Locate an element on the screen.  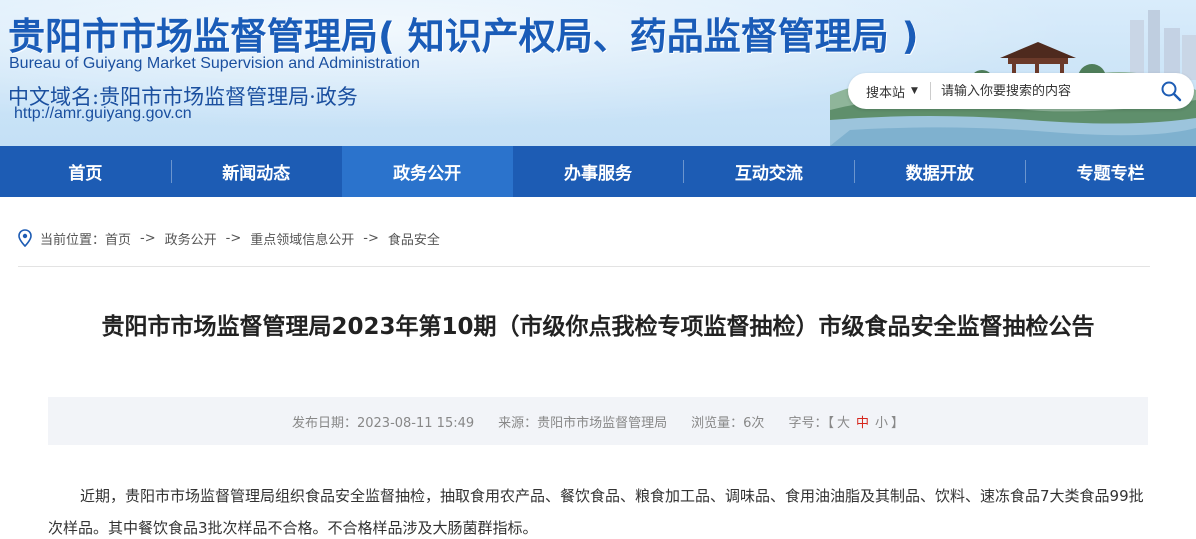
view-count: 浏览量：6次 is located at coordinates (728, 423).